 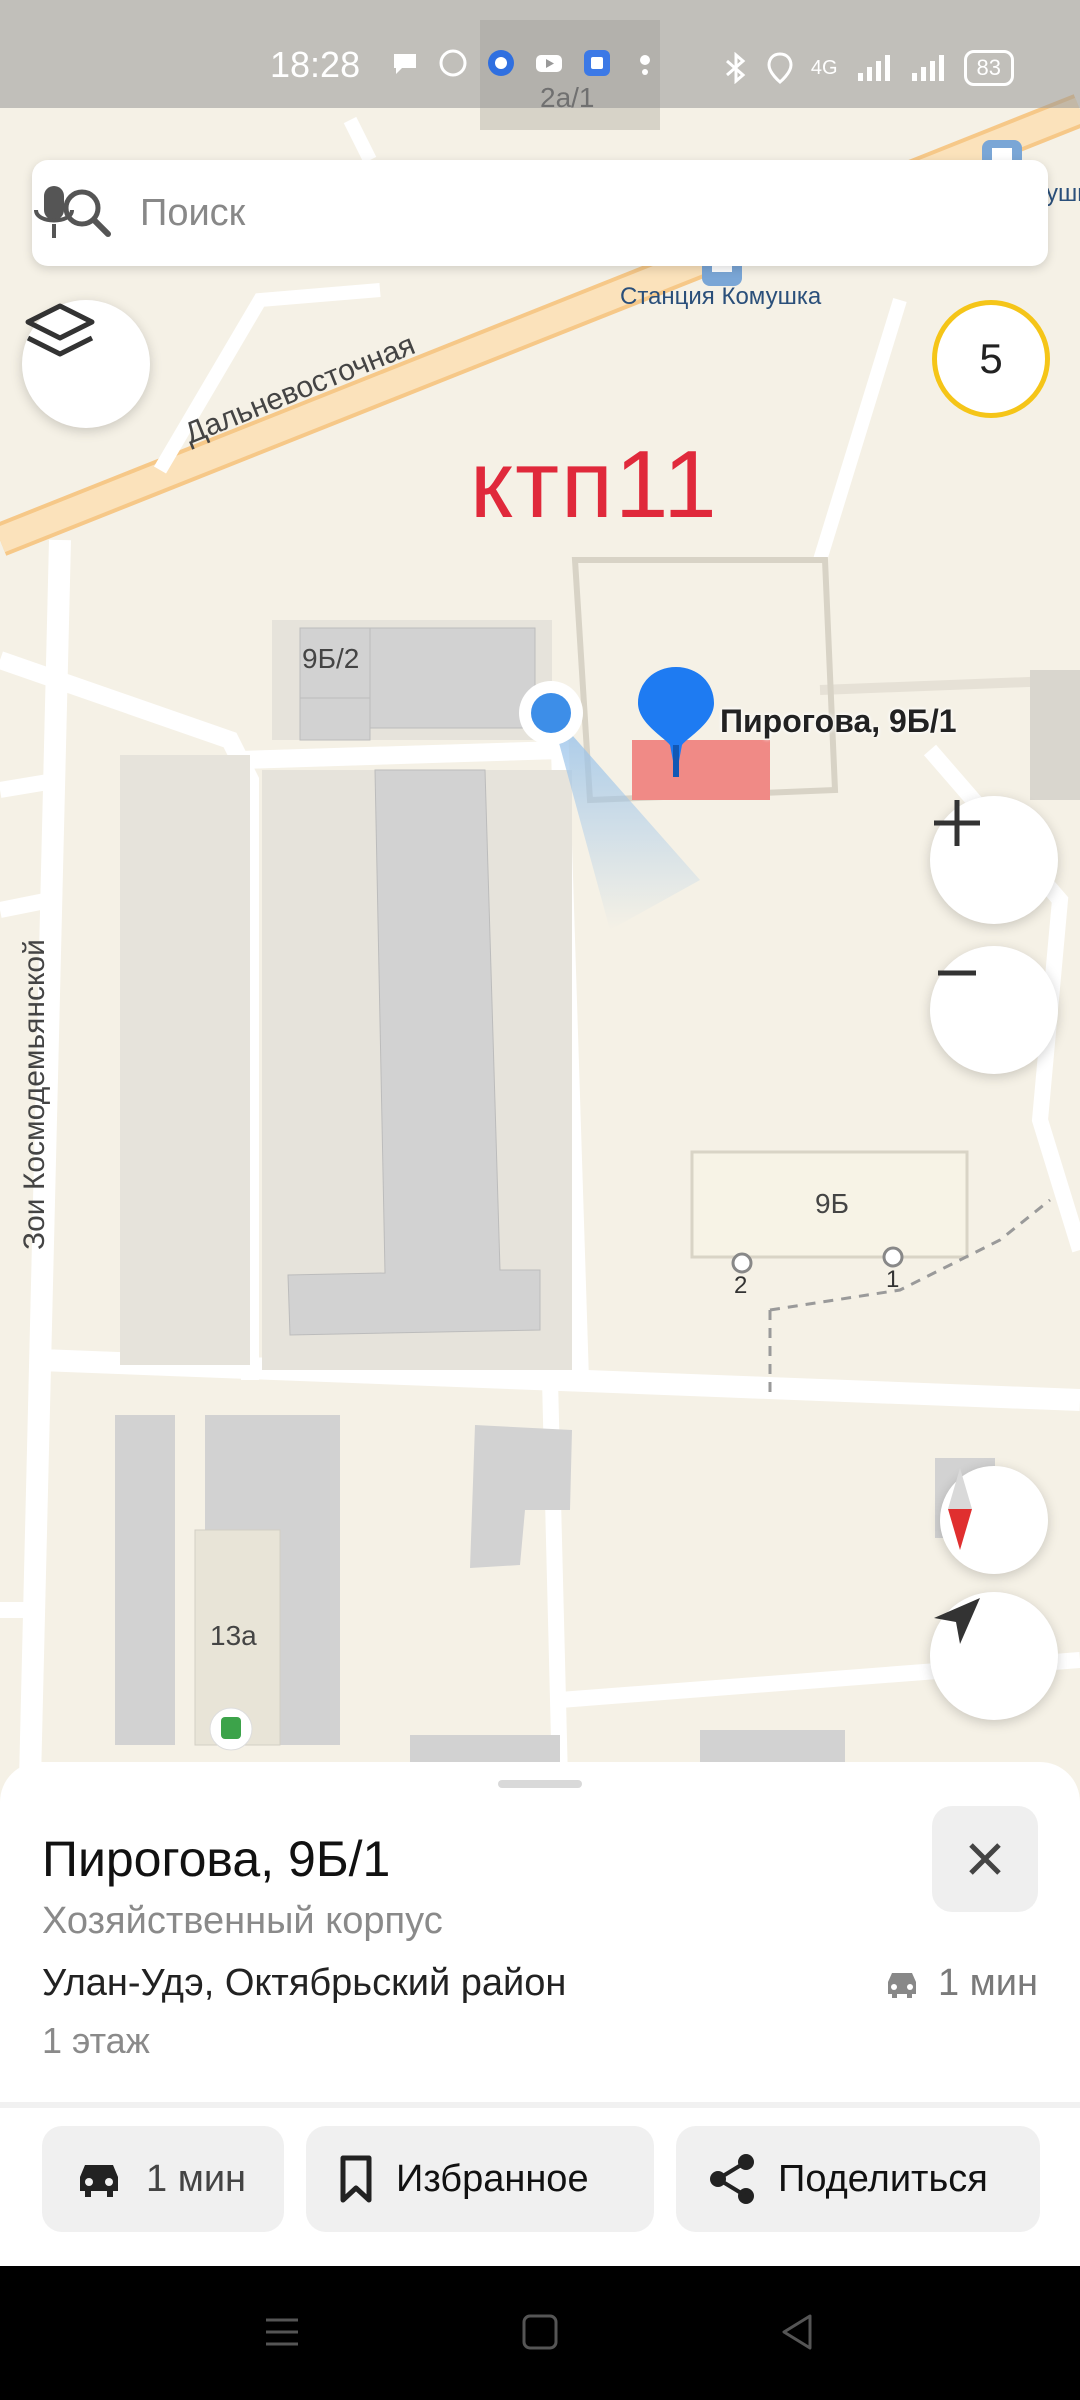 I want to click on layers-button, so click(x=86, y=364).